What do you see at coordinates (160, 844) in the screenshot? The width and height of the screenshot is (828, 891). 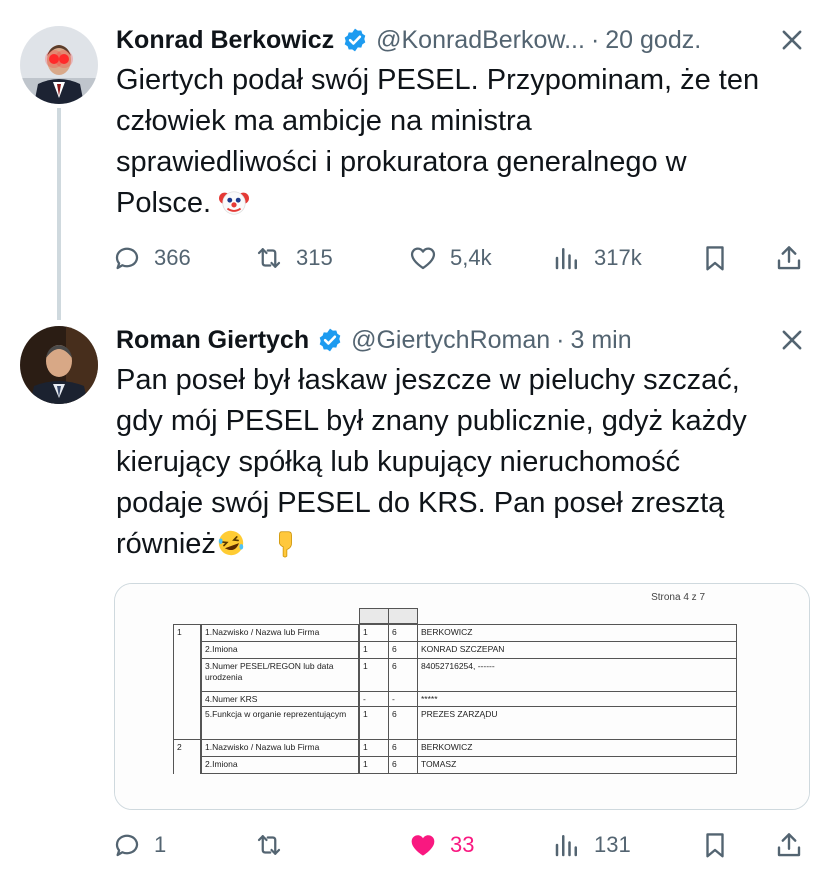 I see `reply-count: 1` at bounding box center [160, 844].